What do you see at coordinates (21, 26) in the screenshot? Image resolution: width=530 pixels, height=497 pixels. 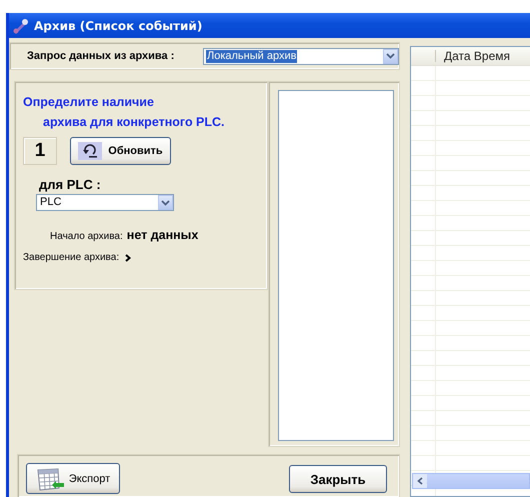 I see `app-icon` at bounding box center [21, 26].